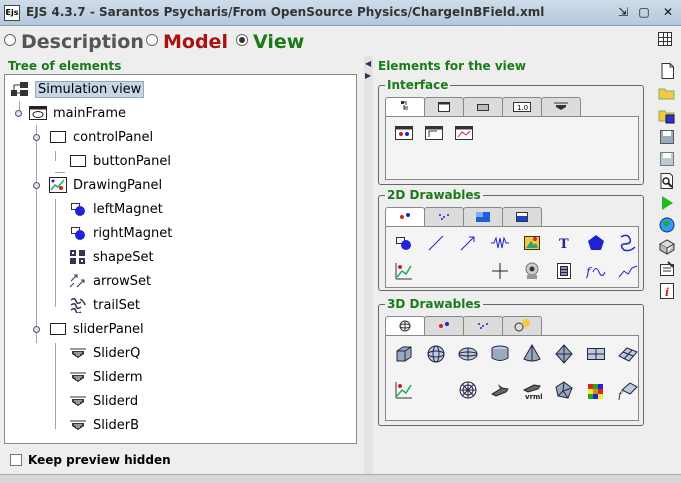  What do you see at coordinates (10, 40) in the screenshot?
I see `radio-description` at bounding box center [10, 40].